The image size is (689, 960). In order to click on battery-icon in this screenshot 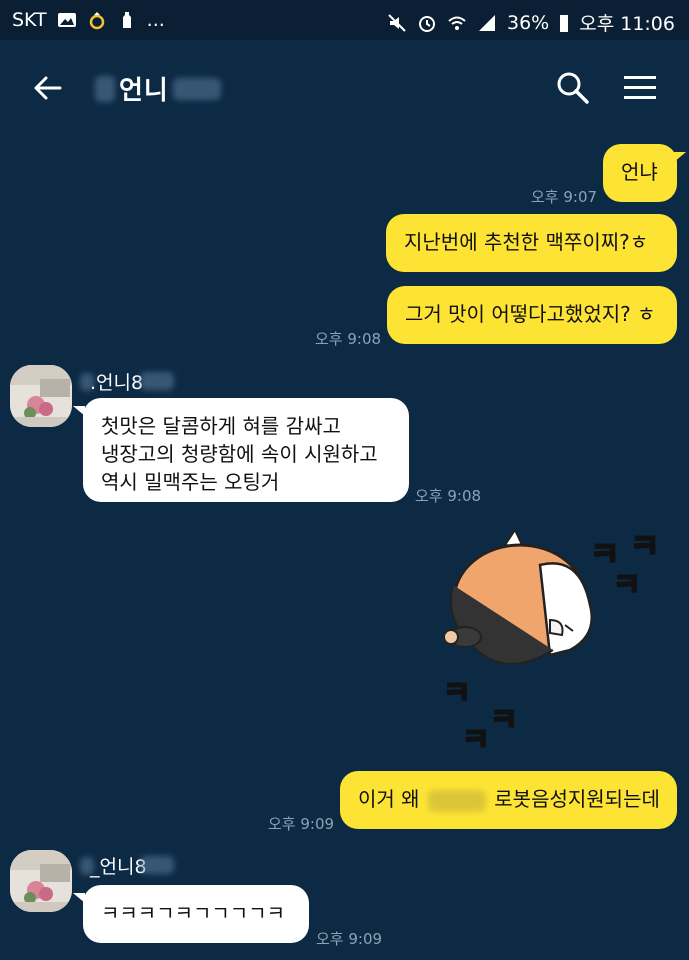, I will do `click(564, 23)`.